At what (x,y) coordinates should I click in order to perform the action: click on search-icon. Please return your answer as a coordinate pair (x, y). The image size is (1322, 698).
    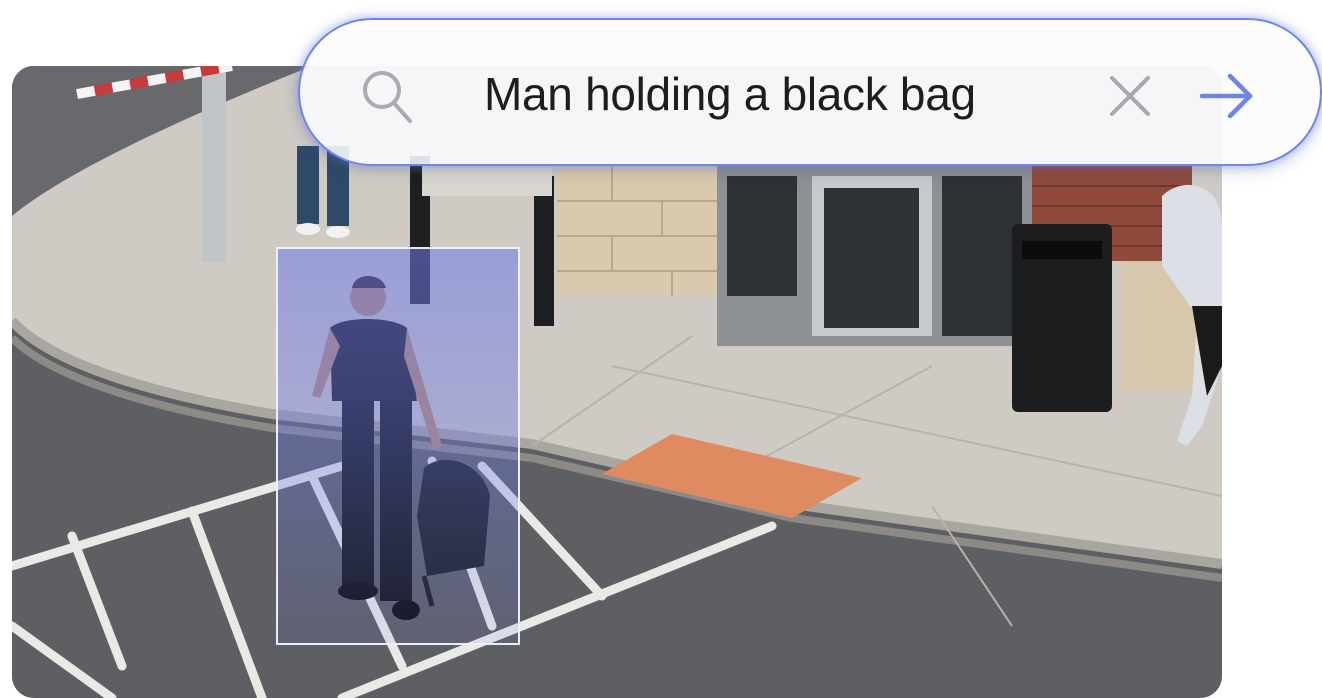
    Looking at the image, I should click on (387, 97).